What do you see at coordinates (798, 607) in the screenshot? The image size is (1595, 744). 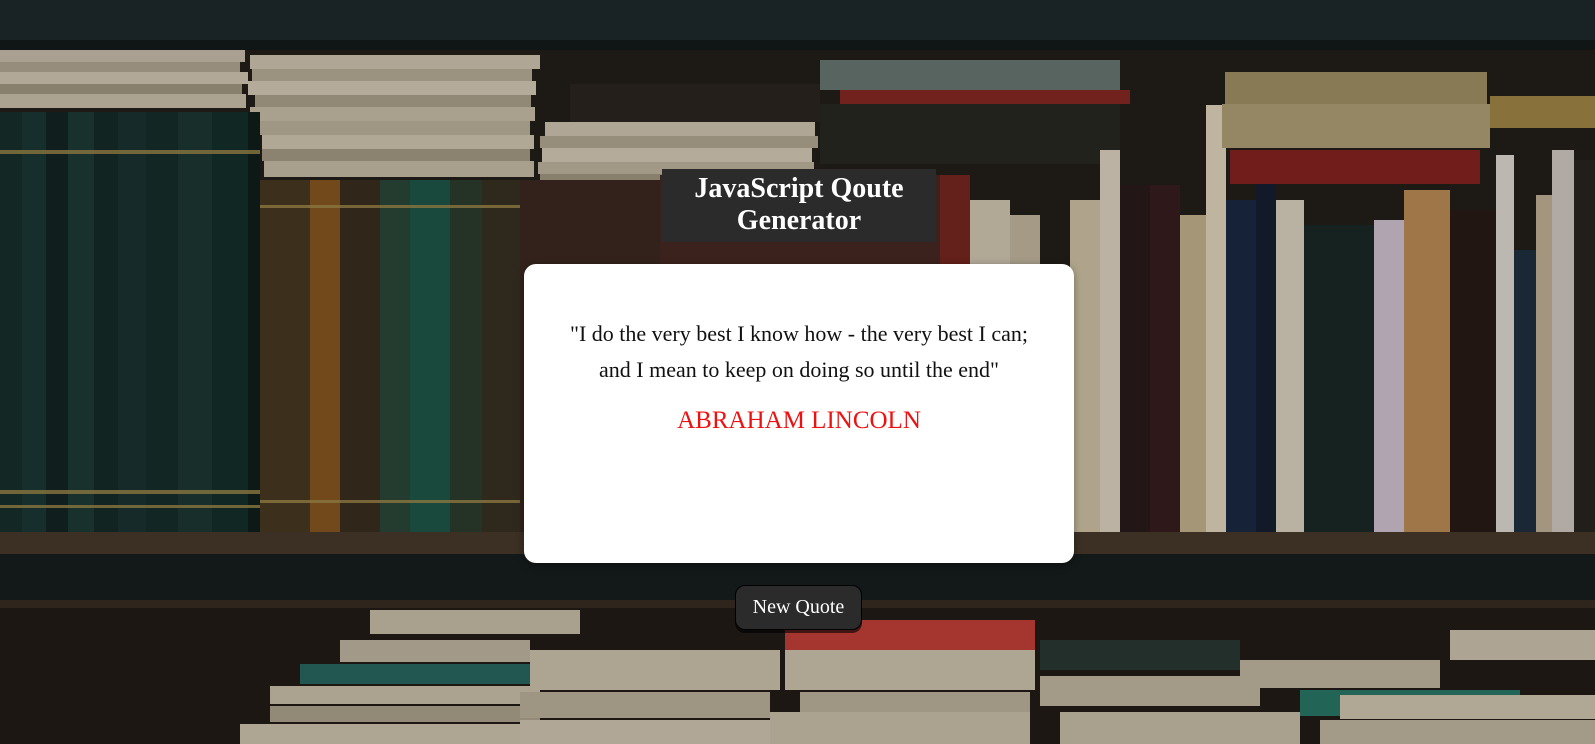 I see `new-quote-button: New Quote` at bounding box center [798, 607].